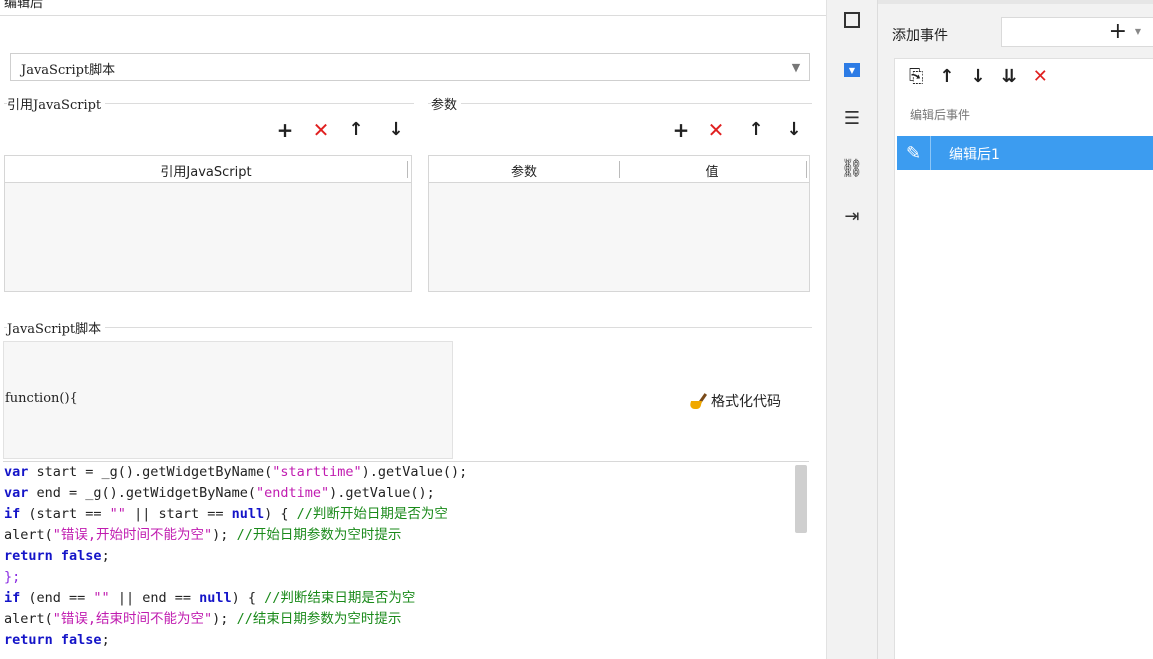  I want to click on code-token: "starttime", so click(317, 472).